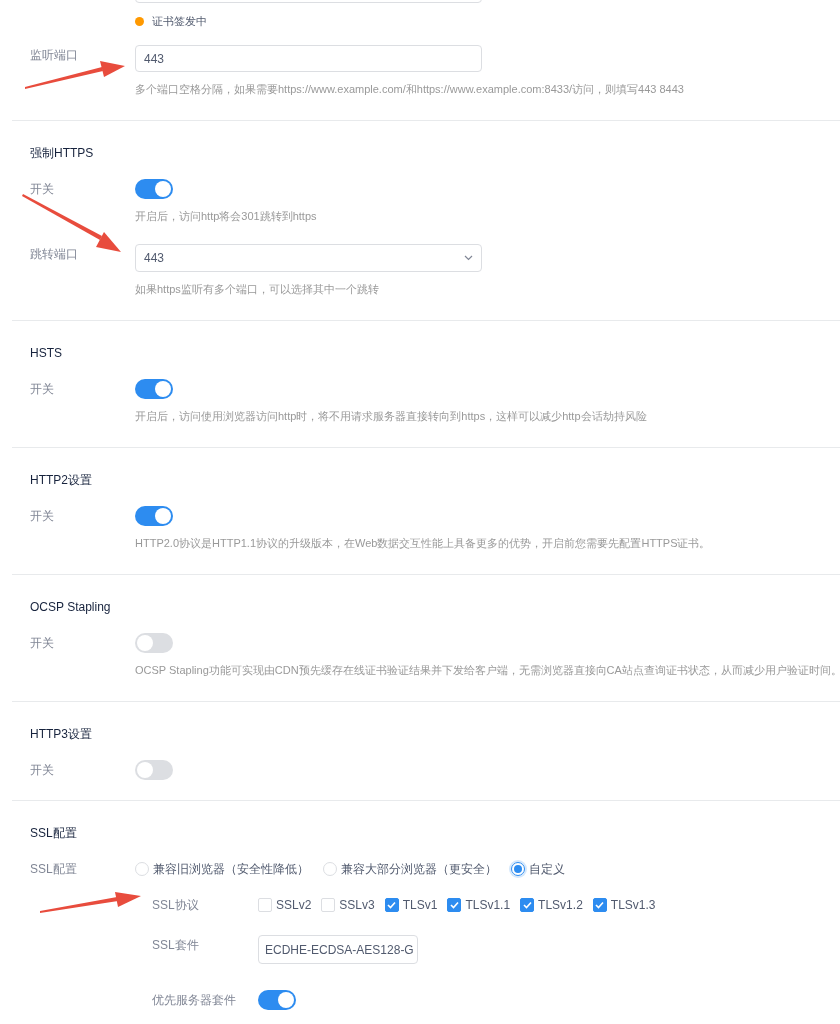  Describe the element at coordinates (411, 905) in the screenshot. I see `checkbox-option: TLSv1` at that location.